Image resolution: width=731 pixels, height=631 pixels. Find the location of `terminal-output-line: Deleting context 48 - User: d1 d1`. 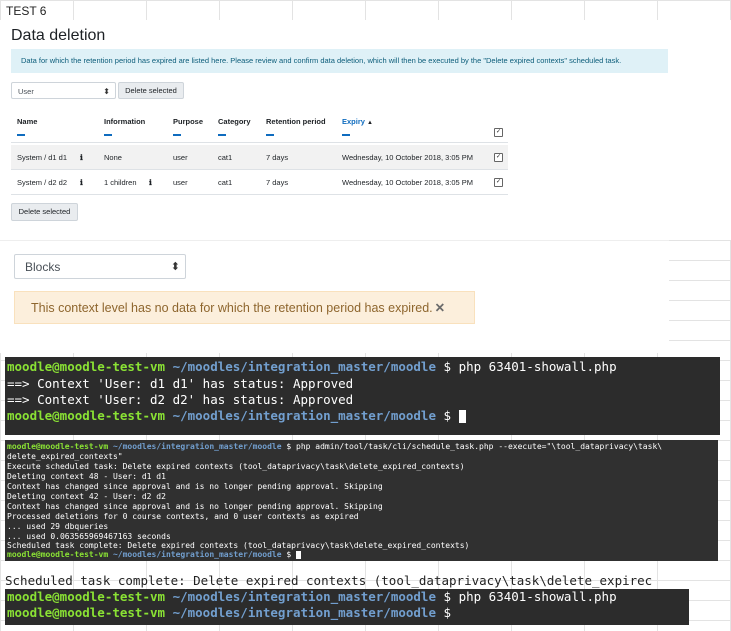

terminal-output-line: Deleting context 48 - User: d1 d1 is located at coordinates (86, 476).